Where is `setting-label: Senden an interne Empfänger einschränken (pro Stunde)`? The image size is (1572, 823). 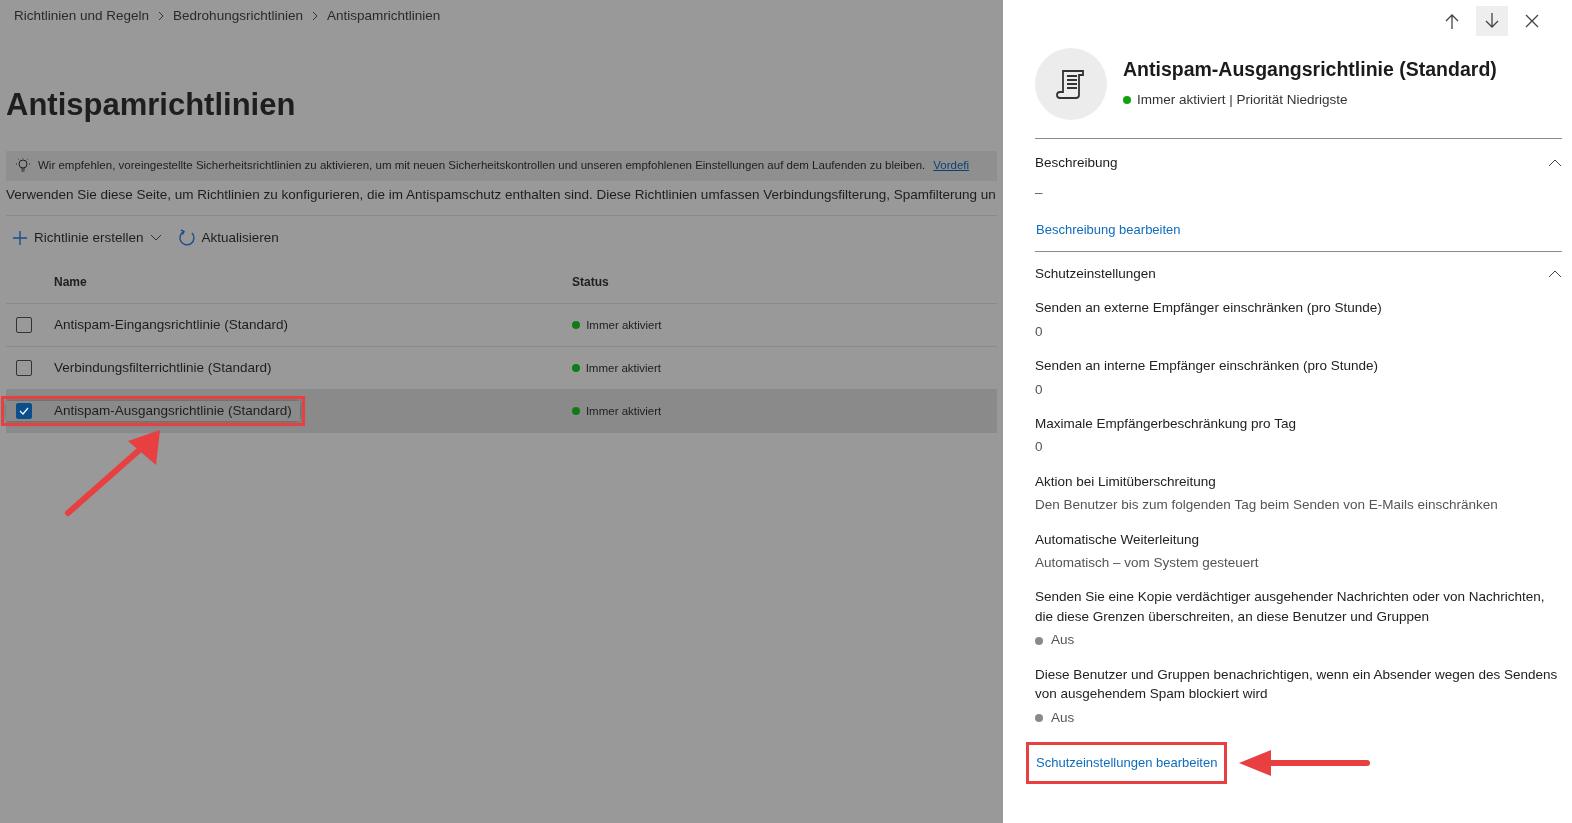 setting-label: Senden an interne Empfänger einschränken (pro Stunde) is located at coordinates (1207, 366).